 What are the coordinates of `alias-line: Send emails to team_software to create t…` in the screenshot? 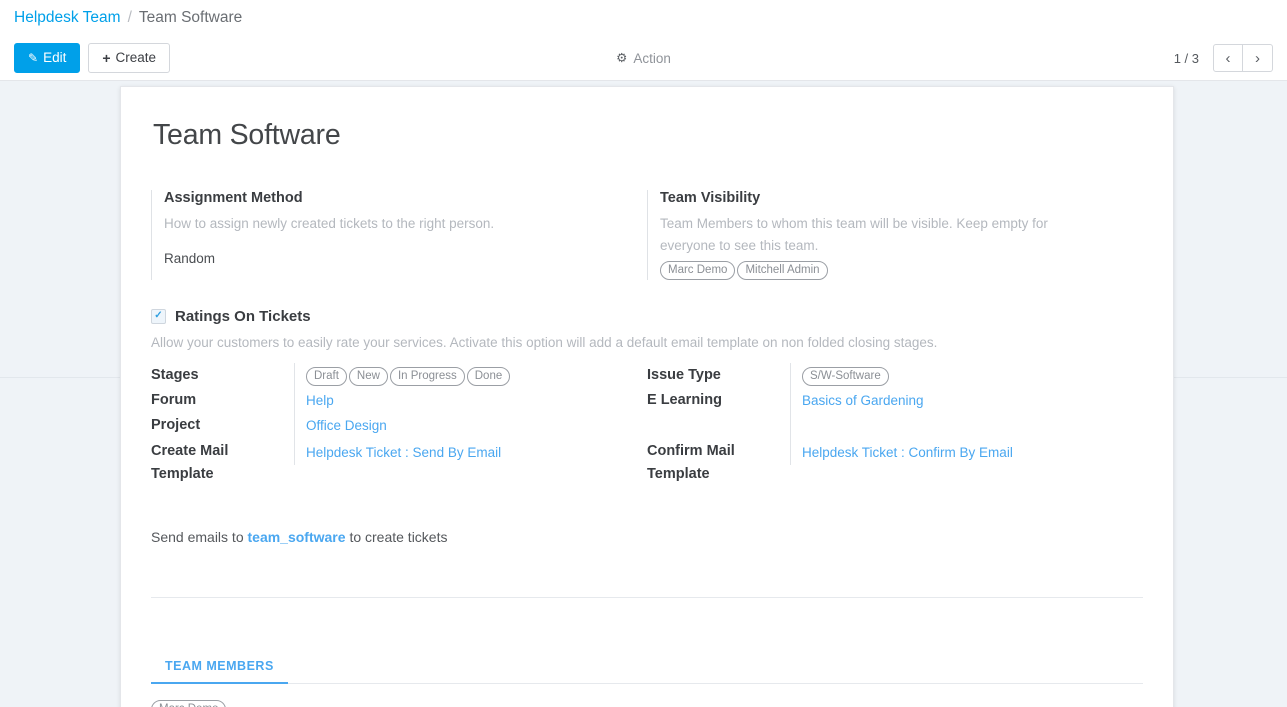 It's located at (647, 537).